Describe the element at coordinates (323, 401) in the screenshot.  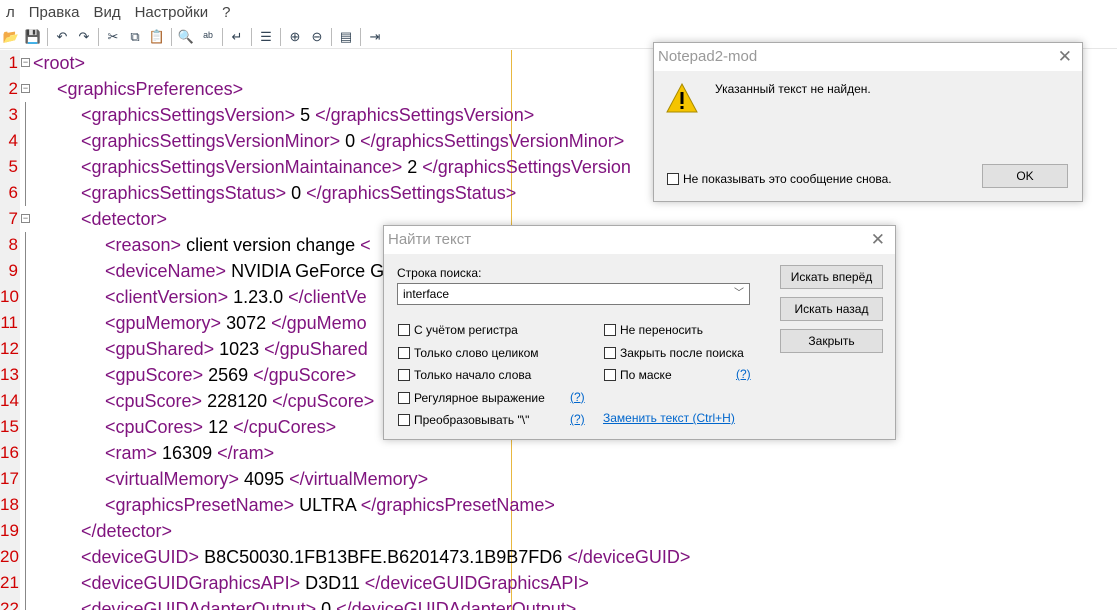
I see `xml-close-tag: </cpuScore>` at that location.